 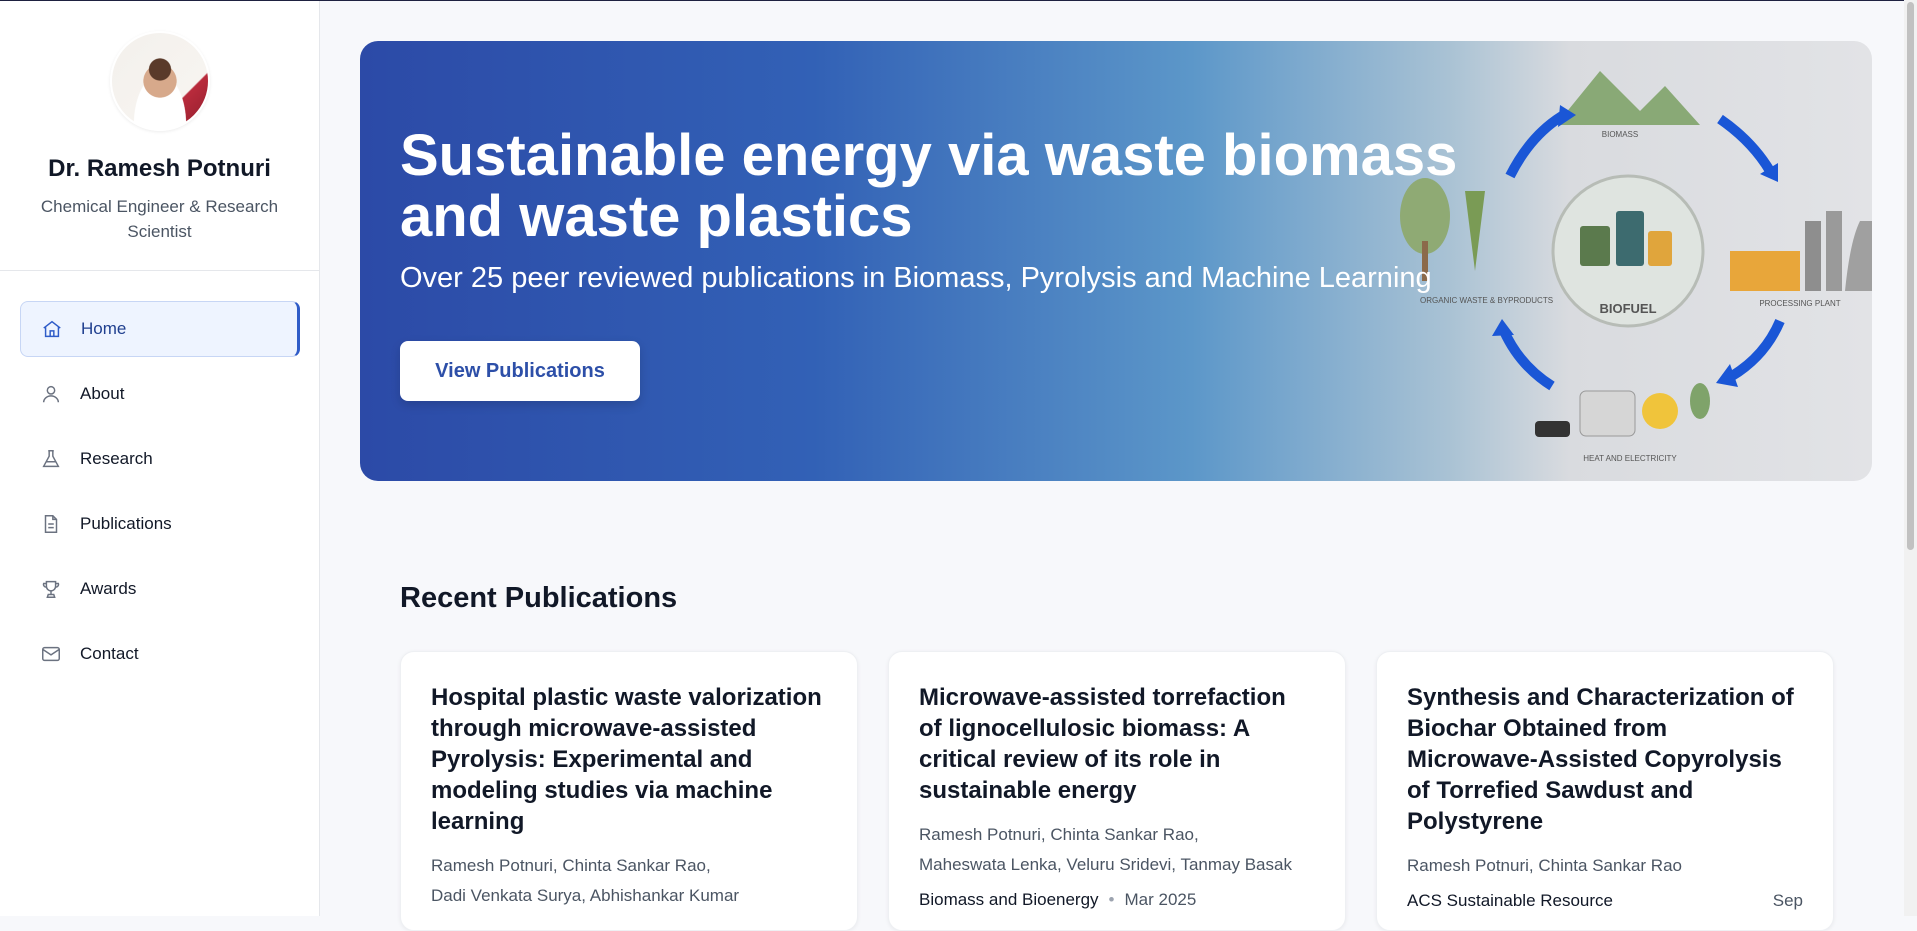 What do you see at coordinates (160, 589) in the screenshot?
I see `sidebar-item-awards: Awards` at bounding box center [160, 589].